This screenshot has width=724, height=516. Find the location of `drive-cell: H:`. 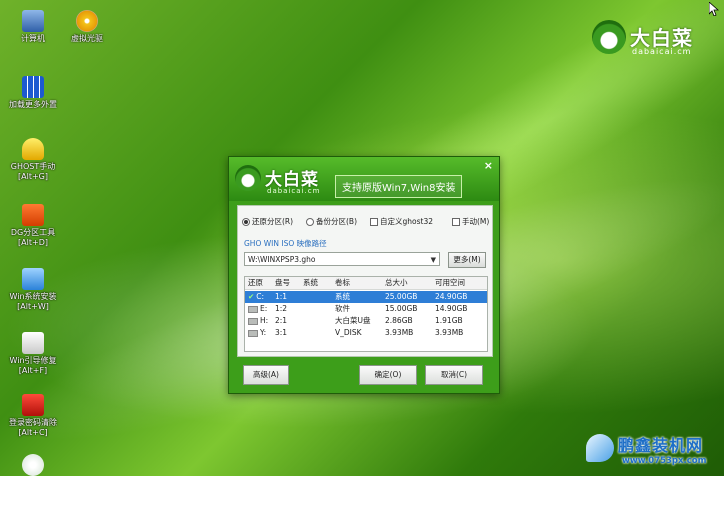

drive-cell: H: is located at coordinates (258, 321).